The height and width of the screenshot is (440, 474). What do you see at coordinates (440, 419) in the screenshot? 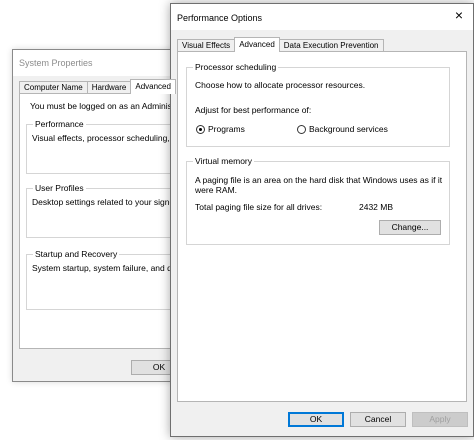
I see `apply-button: Apply` at bounding box center [440, 419].